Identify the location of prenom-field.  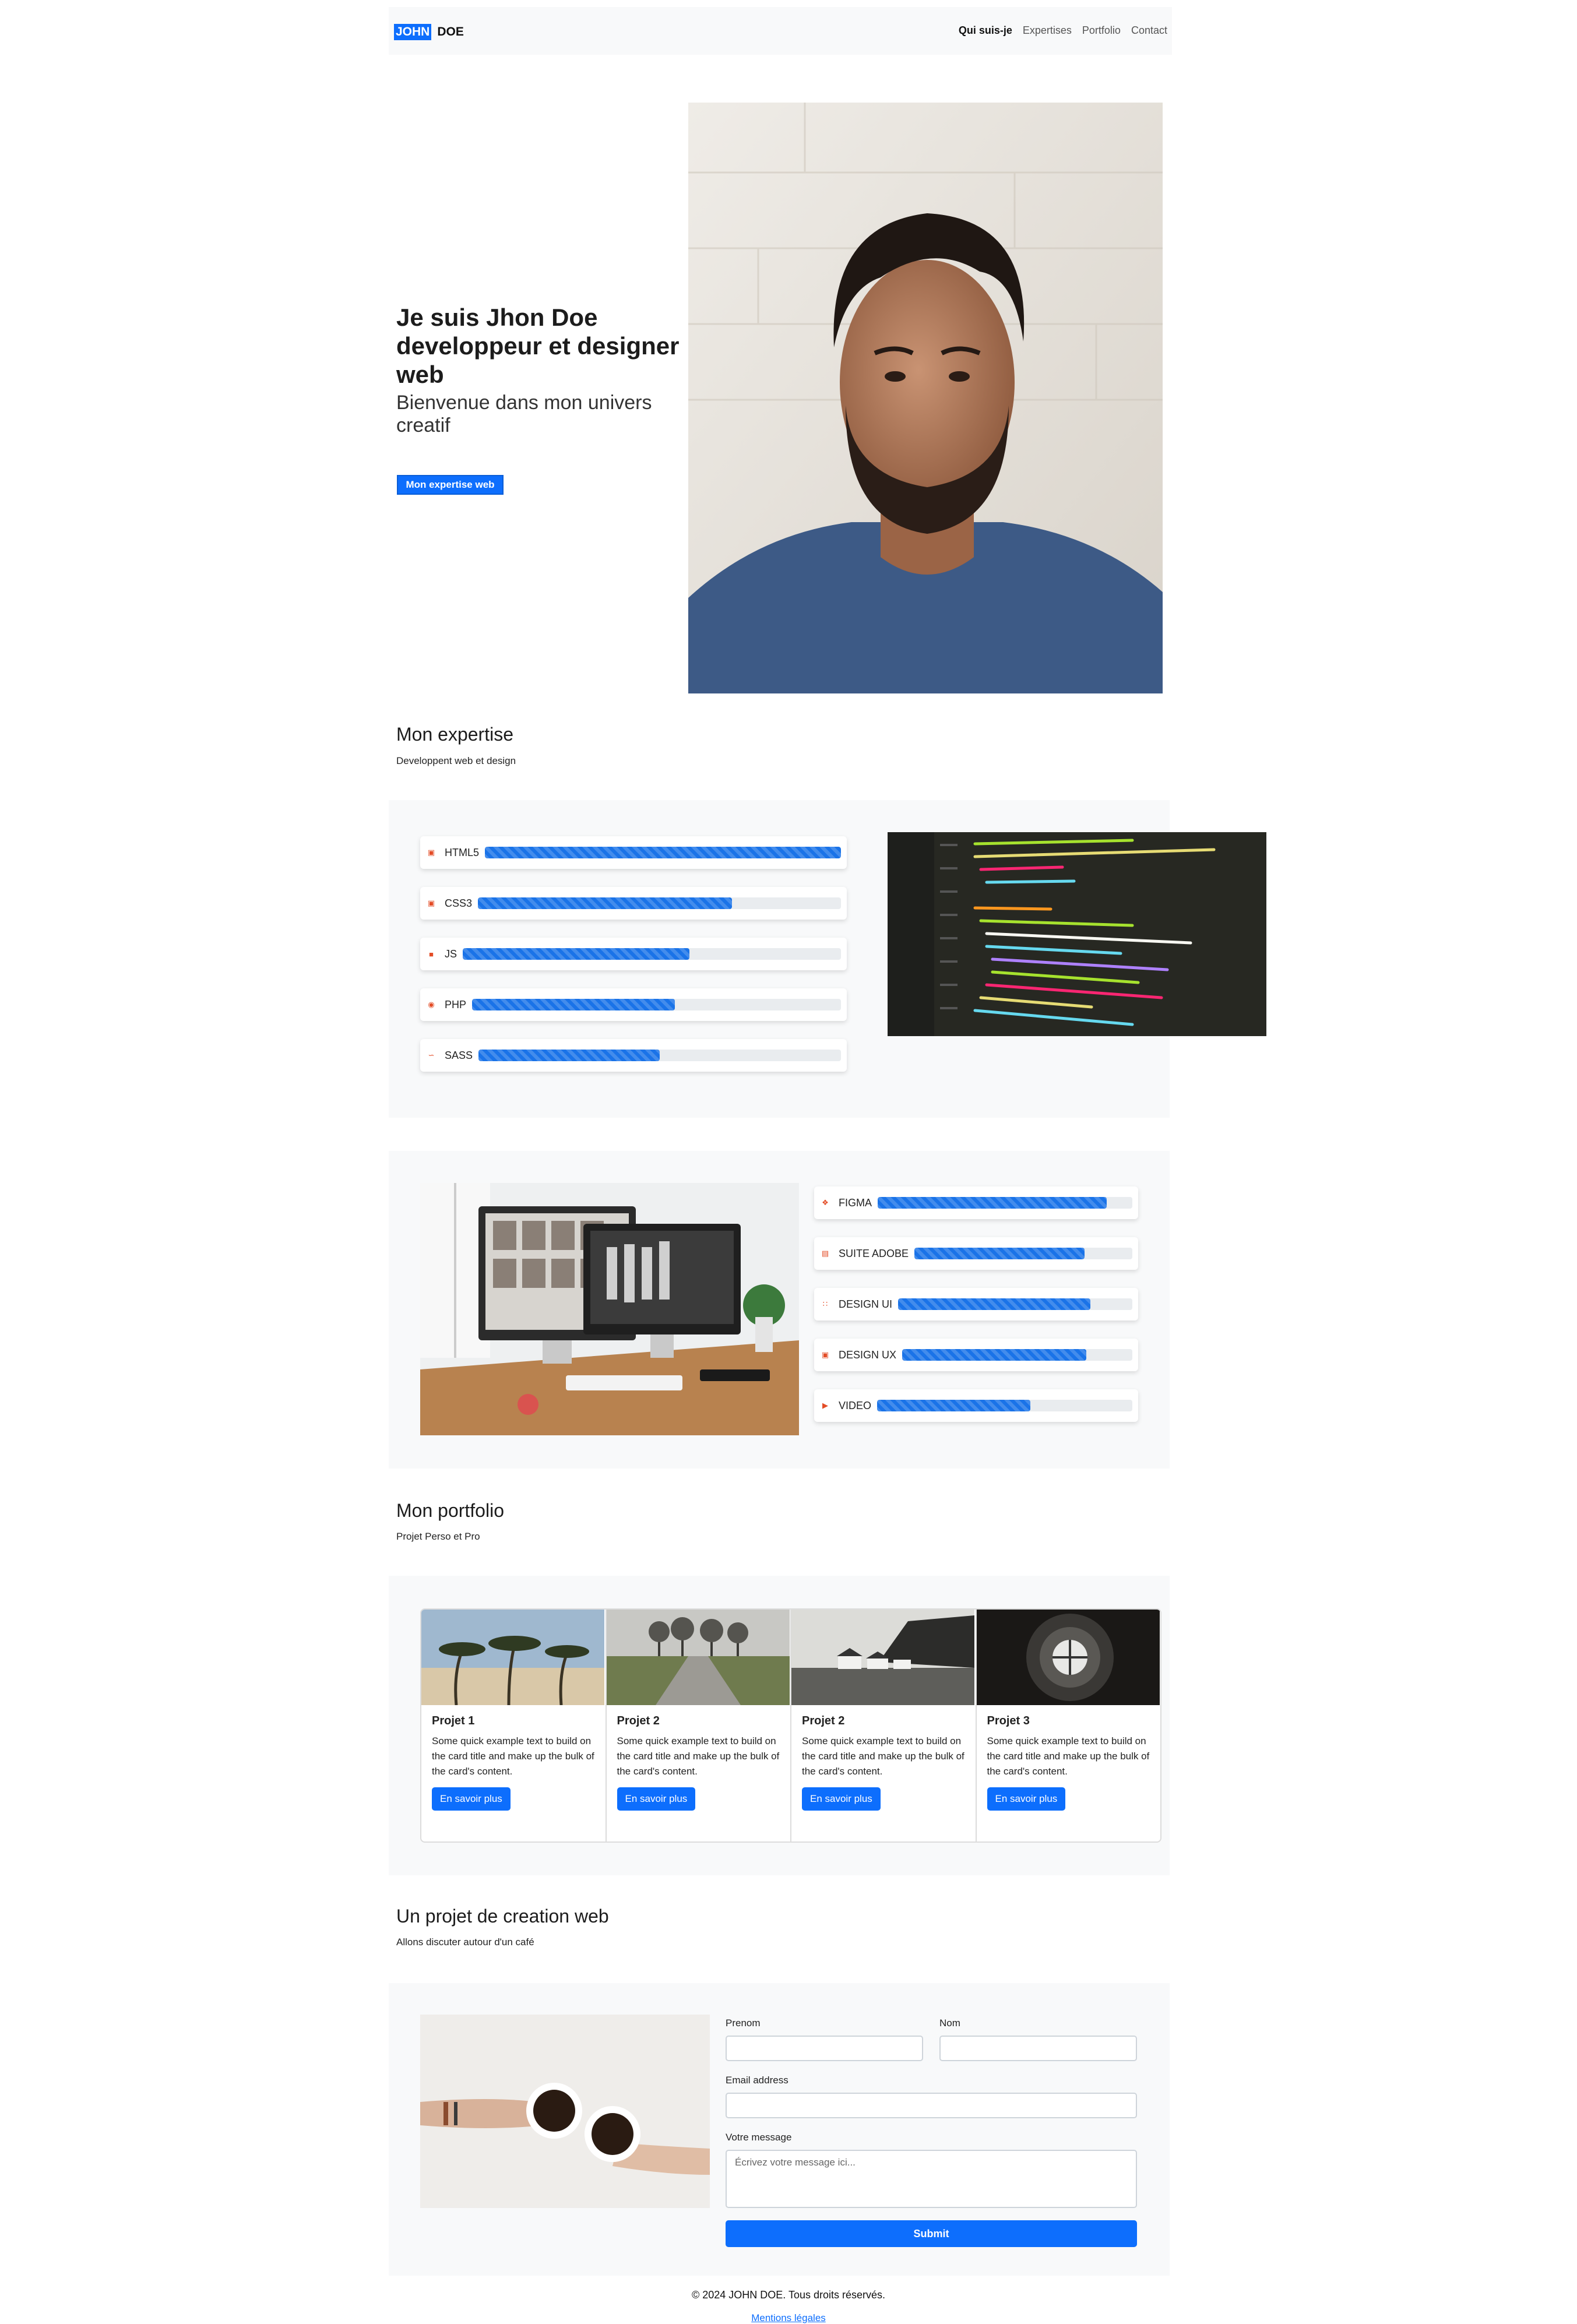
(824, 2048).